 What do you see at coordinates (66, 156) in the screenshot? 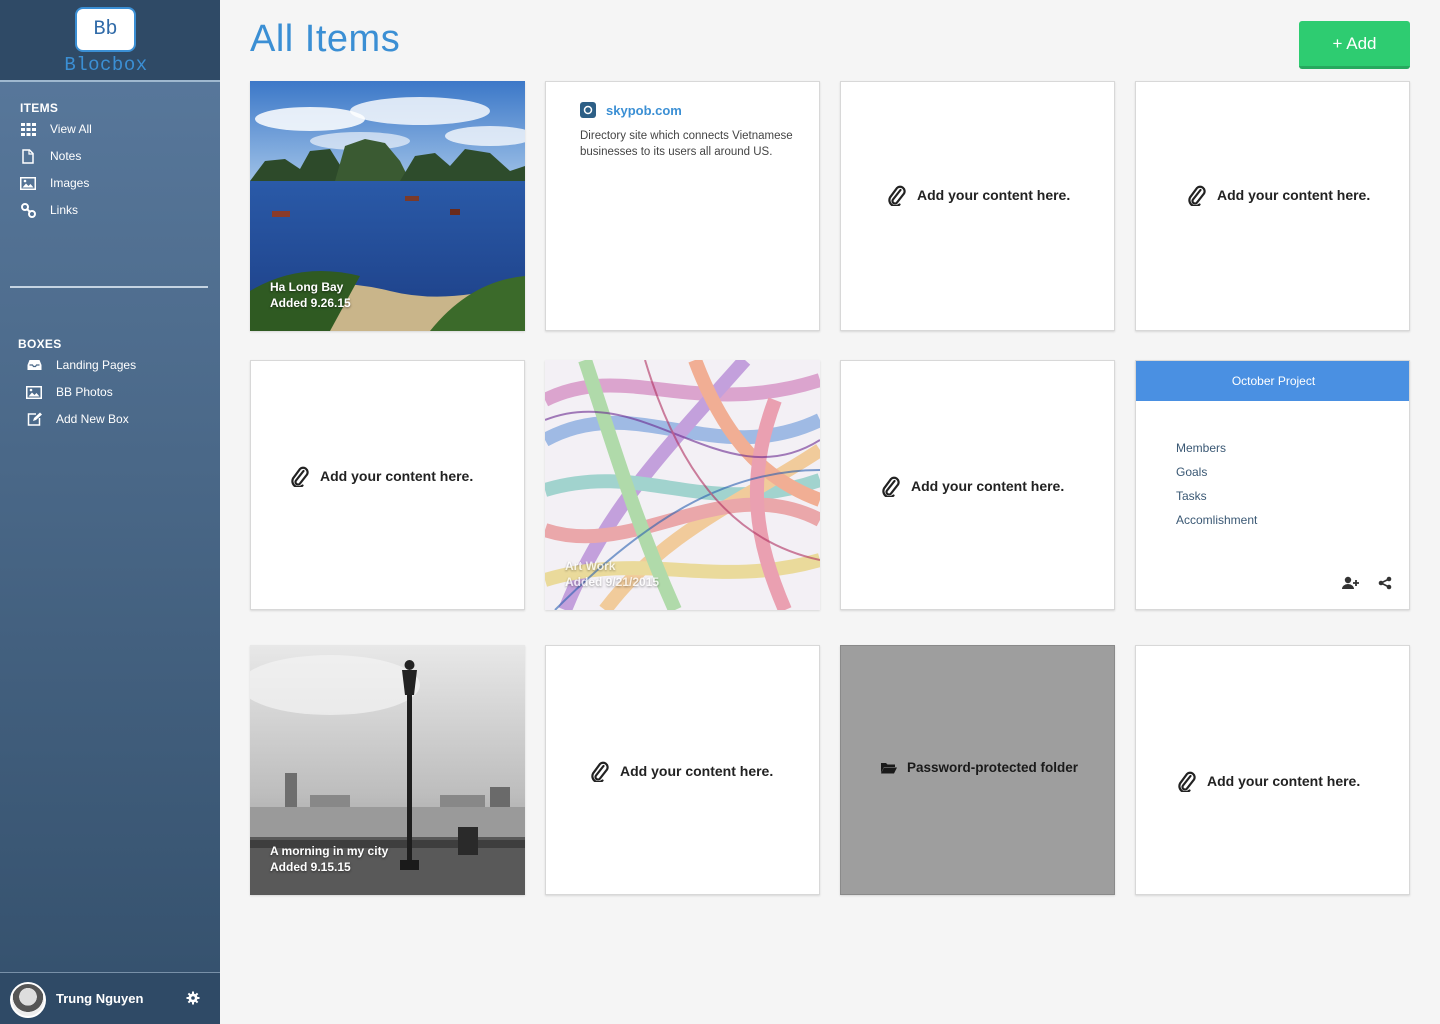
I see `sidebar-item-label: Notes` at bounding box center [66, 156].